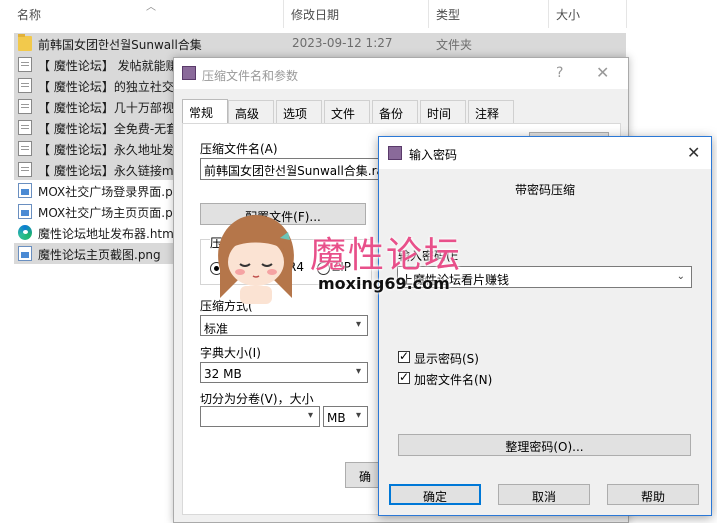 This screenshot has width=717, height=523. What do you see at coordinates (151, 7) in the screenshot?
I see `sort-arrow-icon: ︿` at bounding box center [151, 7].